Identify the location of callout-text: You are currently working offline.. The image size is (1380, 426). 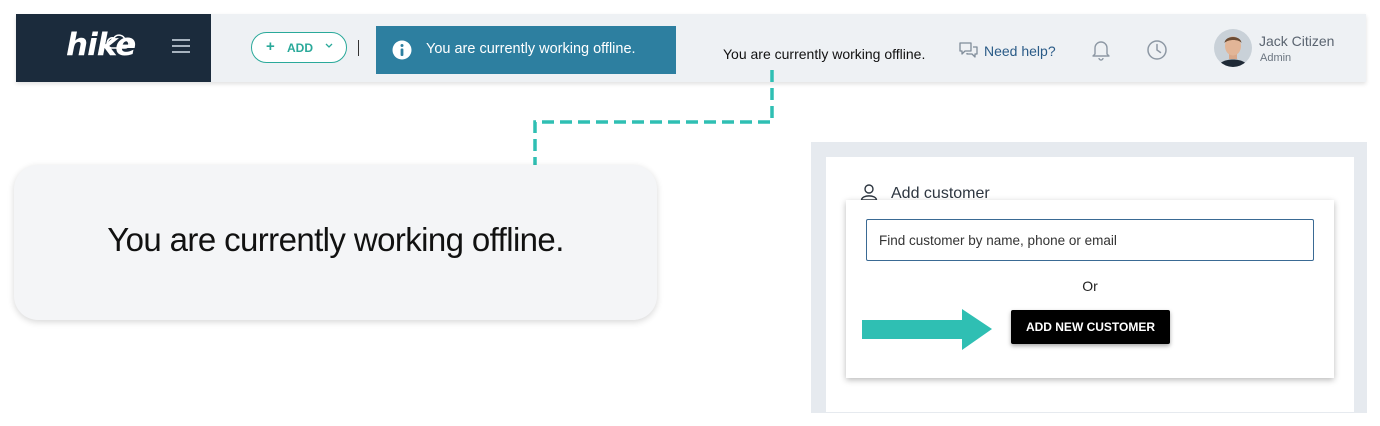
(335, 239).